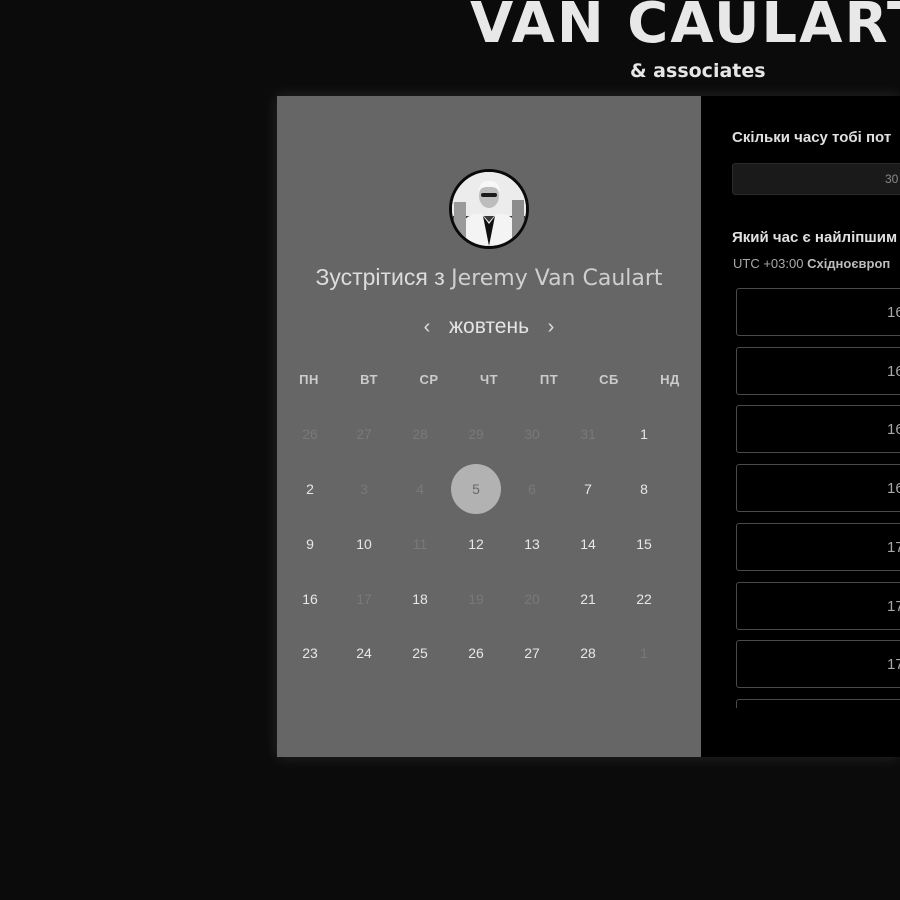 The width and height of the screenshot is (900, 900). What do you see at coordinates (685, 28) in the screenshot?
I see `brand-logo-title: VAN CAULART` at bounding box center [685, 28].